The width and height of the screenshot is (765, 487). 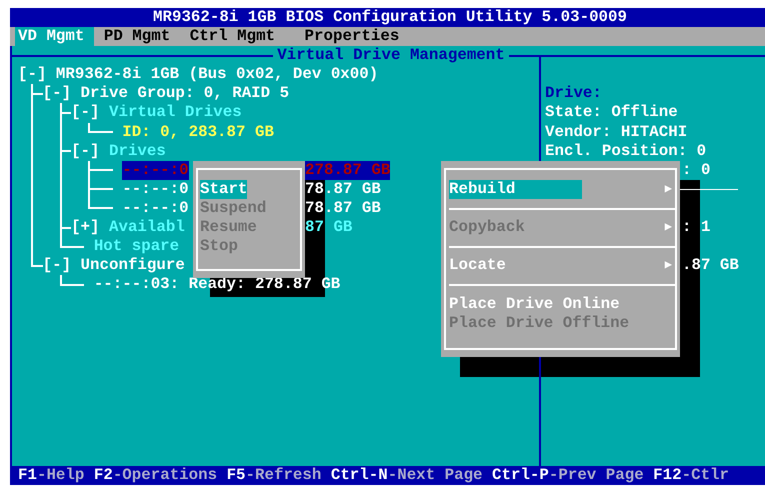 I want to click on details-heading: Drive:, so click(x=573, y=93).